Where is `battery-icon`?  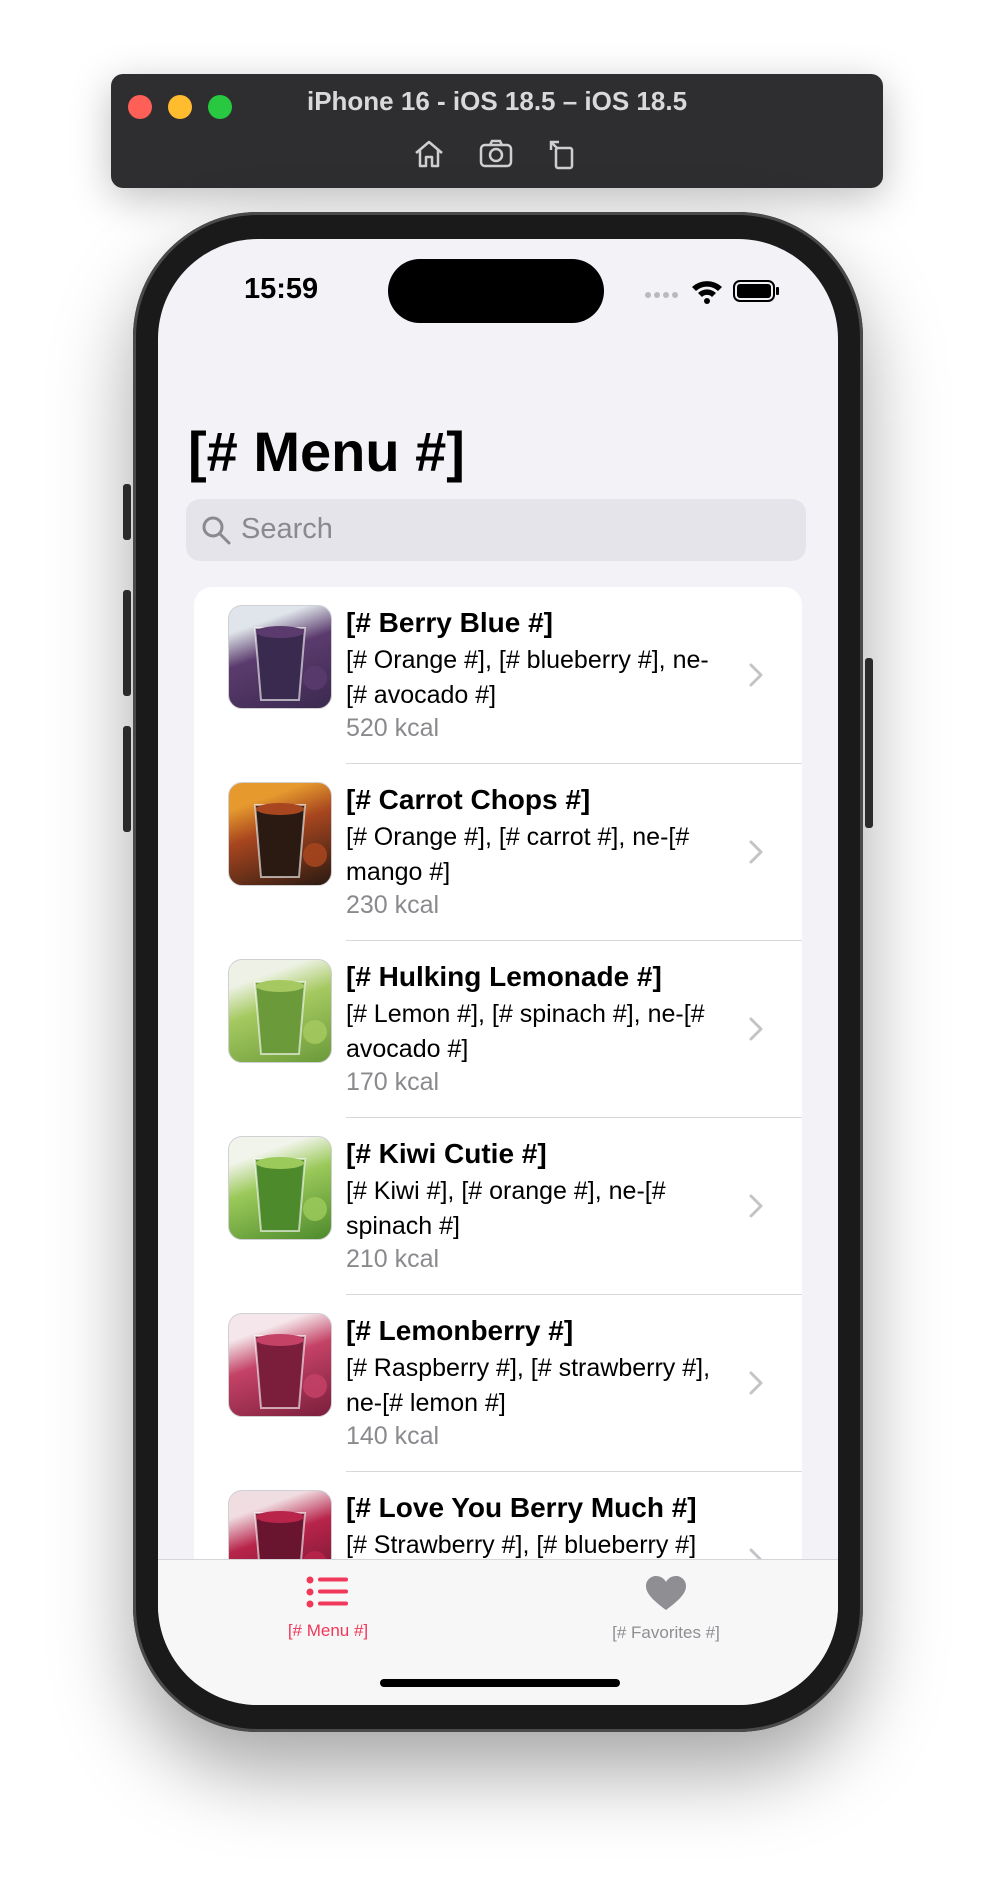 battery-icon is located at coordinates (756, 291).